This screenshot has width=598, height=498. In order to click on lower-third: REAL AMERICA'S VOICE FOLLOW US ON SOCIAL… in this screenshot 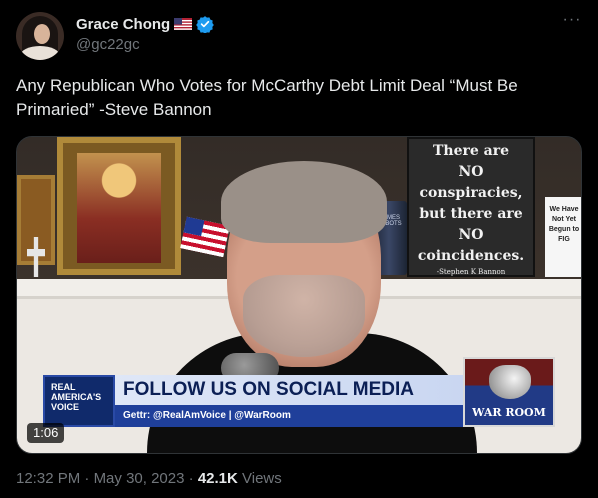, I will do `click(299, 392)`.